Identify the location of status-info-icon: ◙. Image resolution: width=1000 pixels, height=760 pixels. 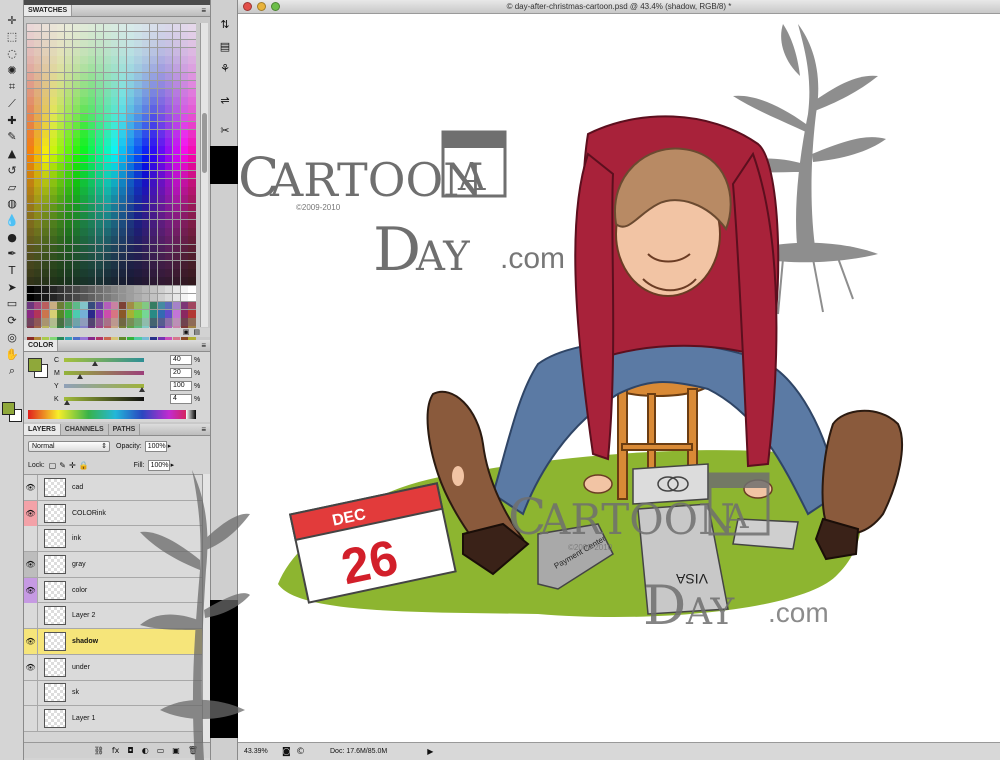
(289, 752).